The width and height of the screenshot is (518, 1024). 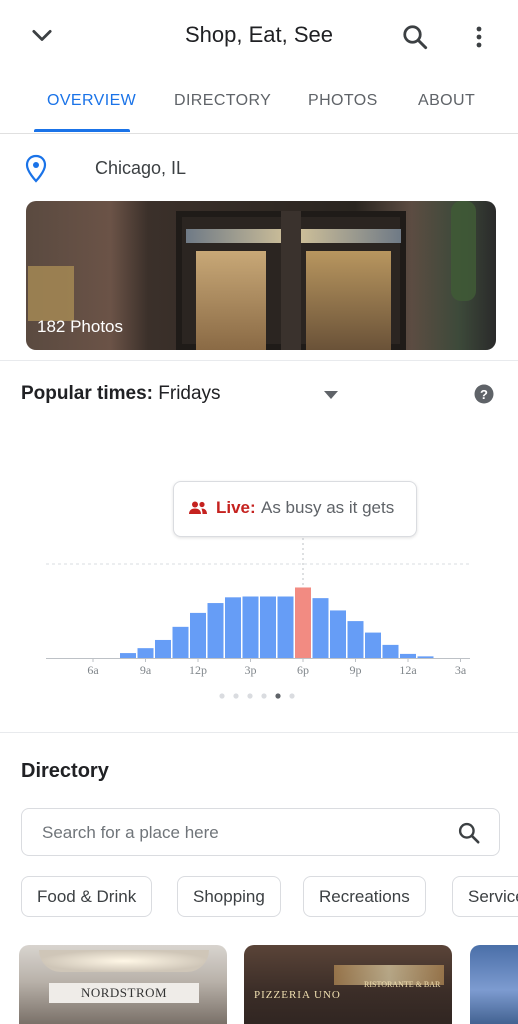 I want to click on location-pin-icon, so click(x=36, y=168).